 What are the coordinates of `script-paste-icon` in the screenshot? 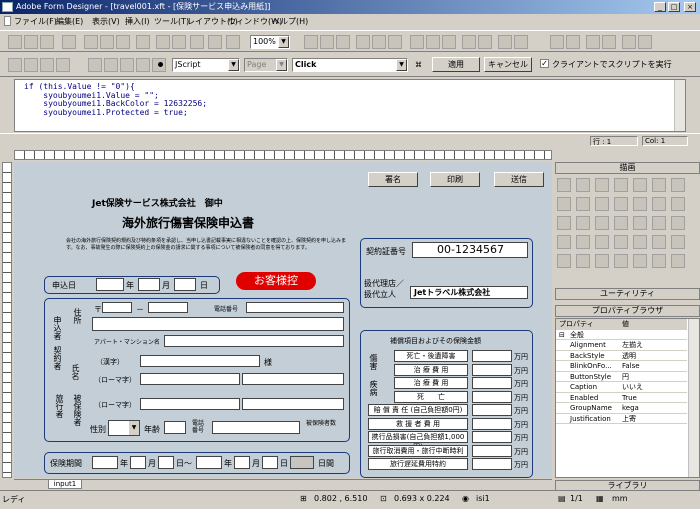 It's located at (63, 65).